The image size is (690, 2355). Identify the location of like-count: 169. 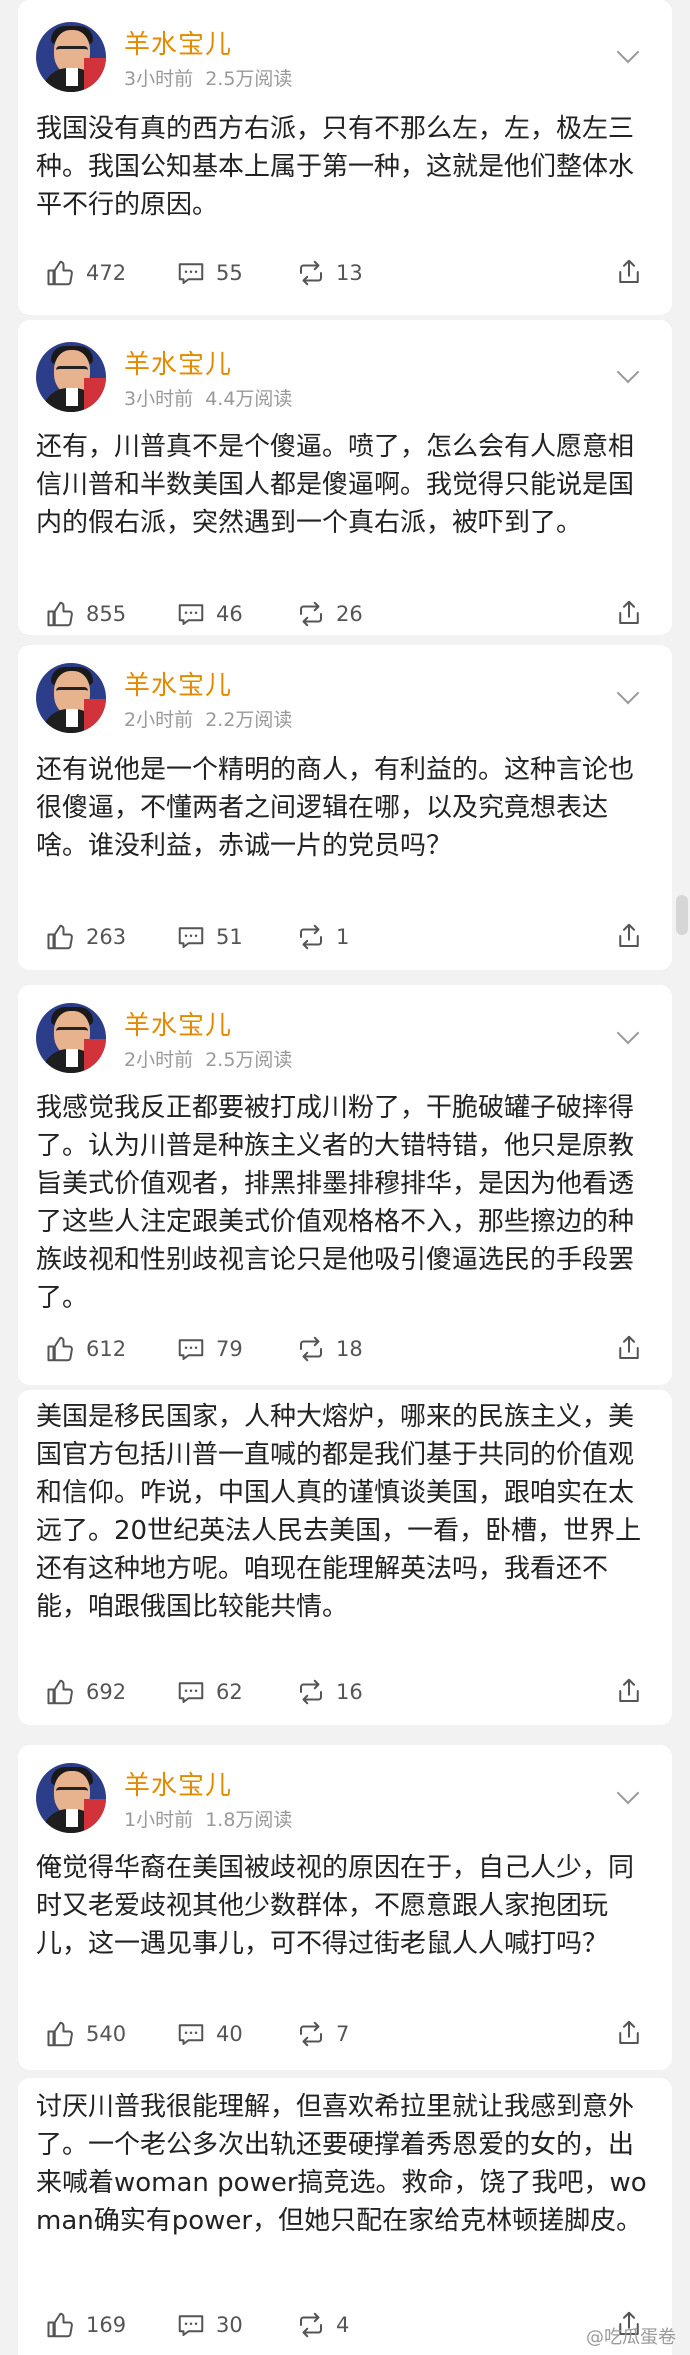
(106, 2325).